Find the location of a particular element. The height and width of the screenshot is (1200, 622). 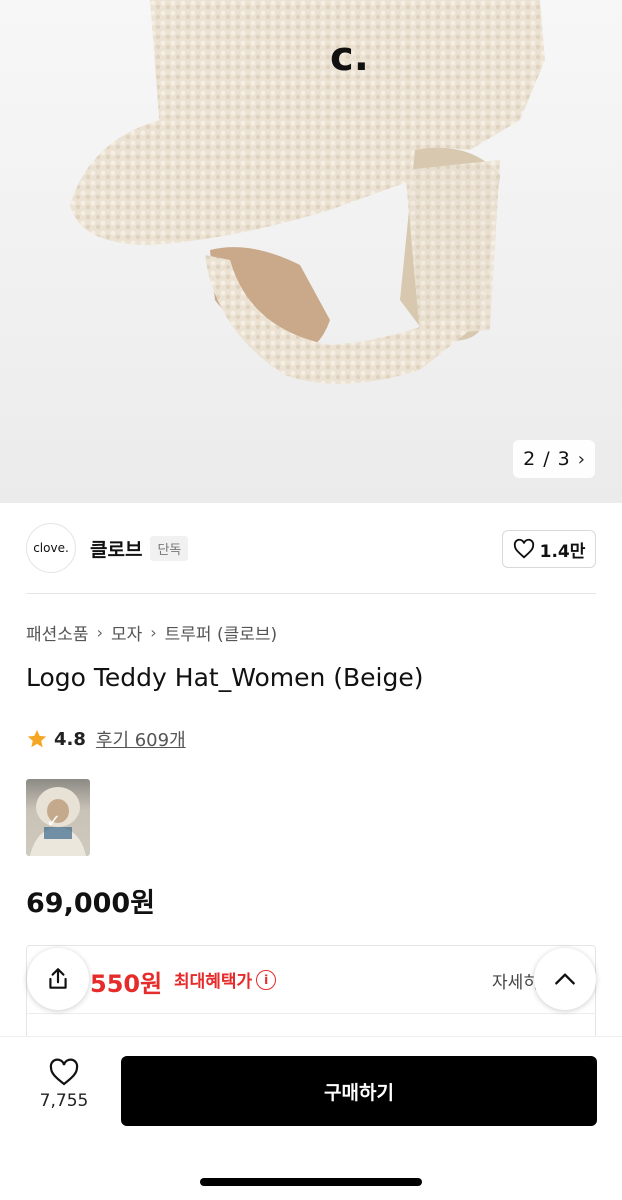

brand-logo: clove. is located at coordinates (51, 548).